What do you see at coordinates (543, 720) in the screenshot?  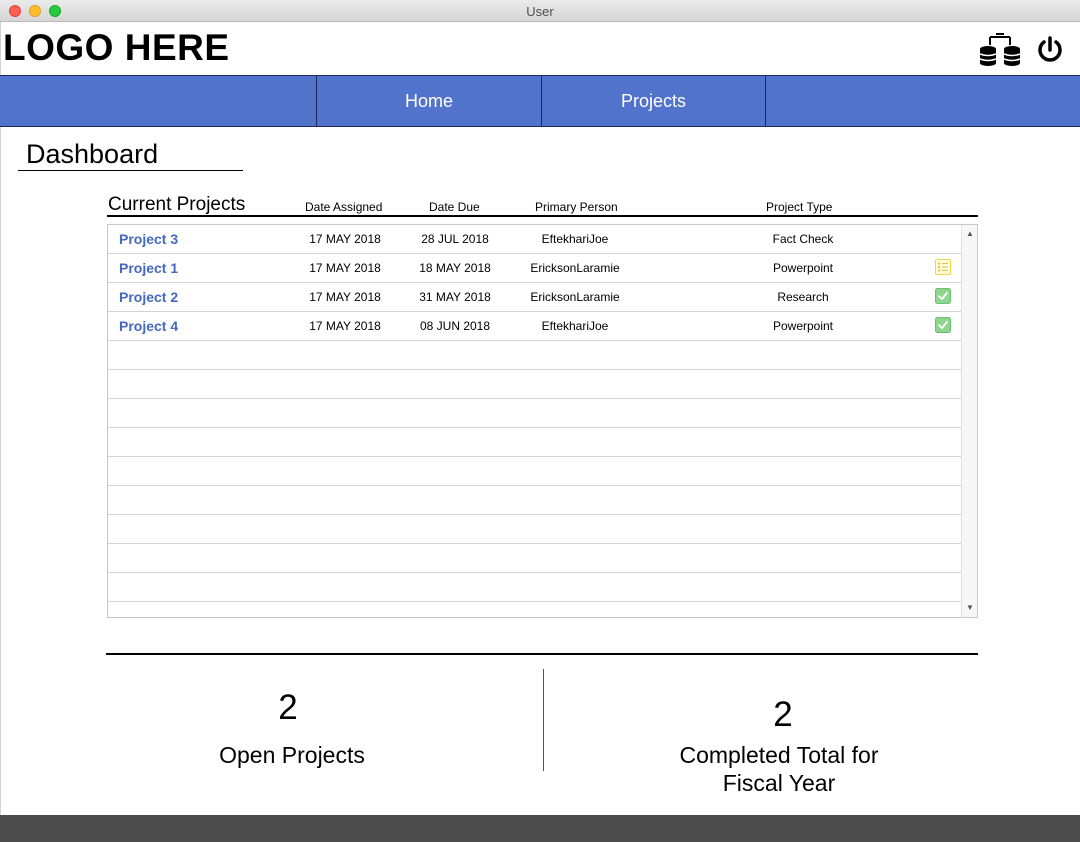 I see `summary-divider` at bounding box center [543, 720].